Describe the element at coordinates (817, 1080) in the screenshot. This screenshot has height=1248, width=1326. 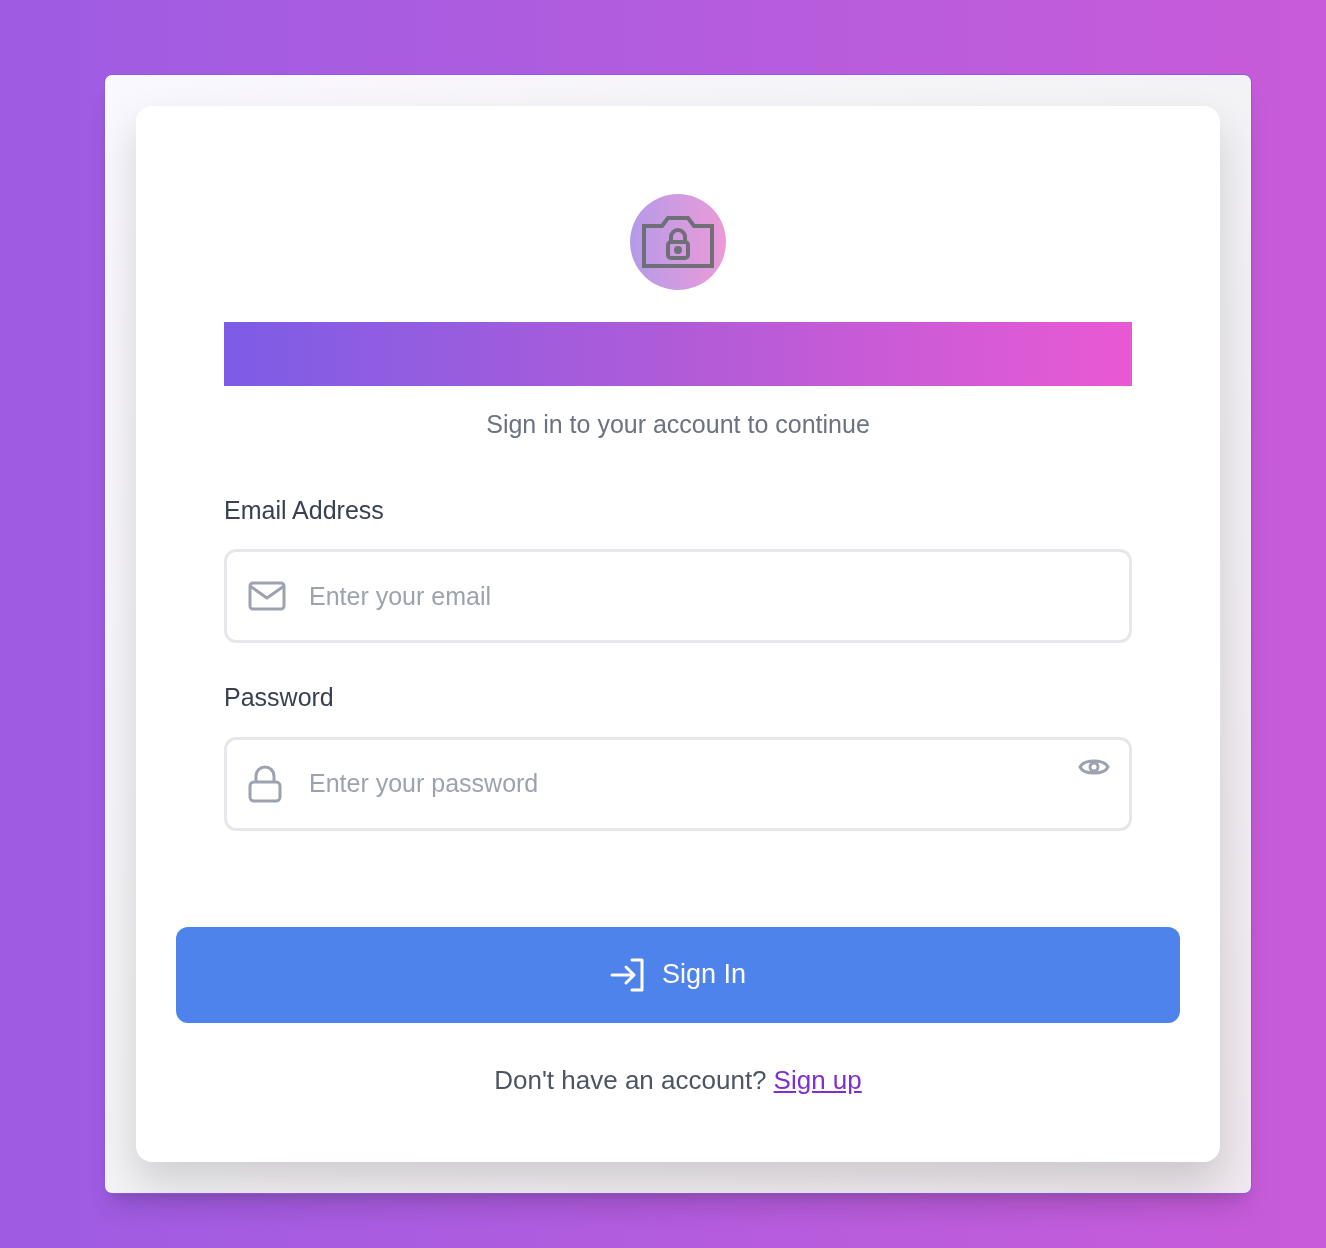
I see `sign-up-link: Sign up` at that location.